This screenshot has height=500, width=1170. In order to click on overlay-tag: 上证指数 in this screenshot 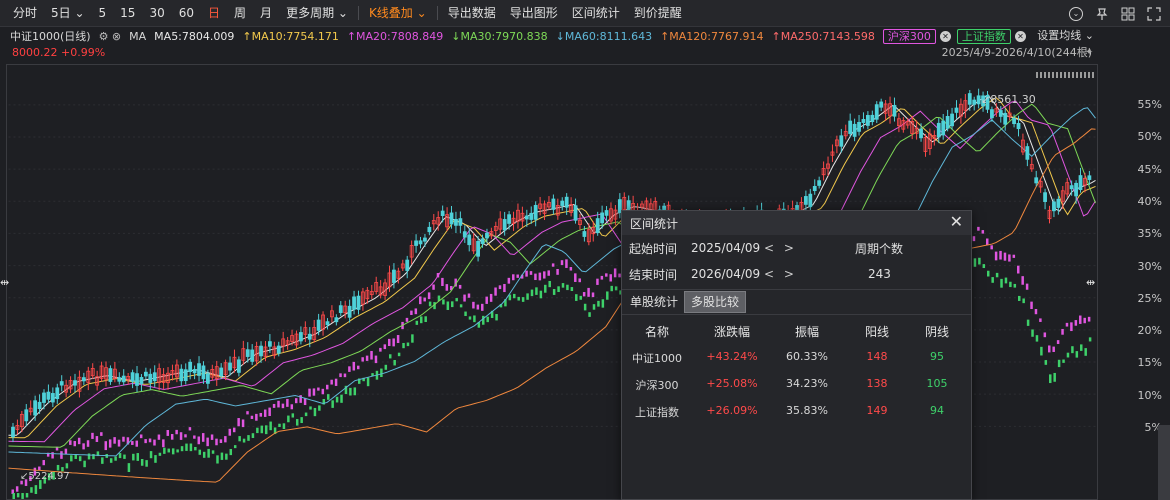, I will do `click(983, 36)`.